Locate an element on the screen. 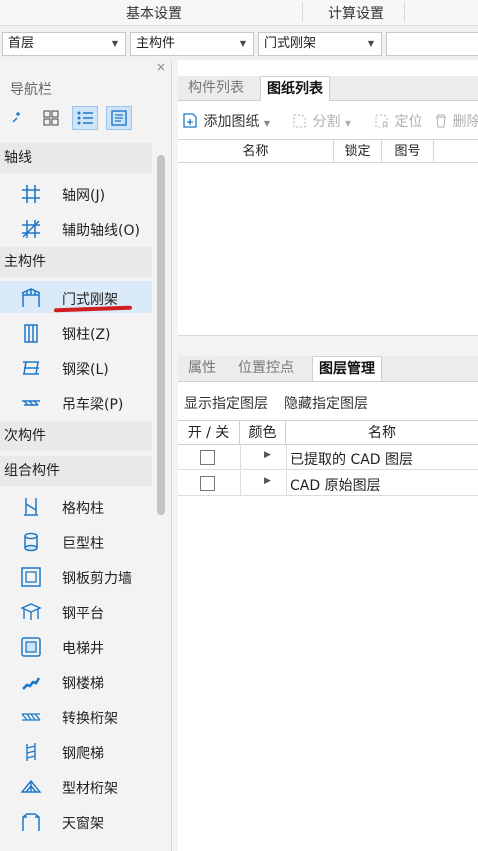 This screenshot has height=851, width=478. show-layer-button: 显示指定图层 is located at coordinates (226, 403).